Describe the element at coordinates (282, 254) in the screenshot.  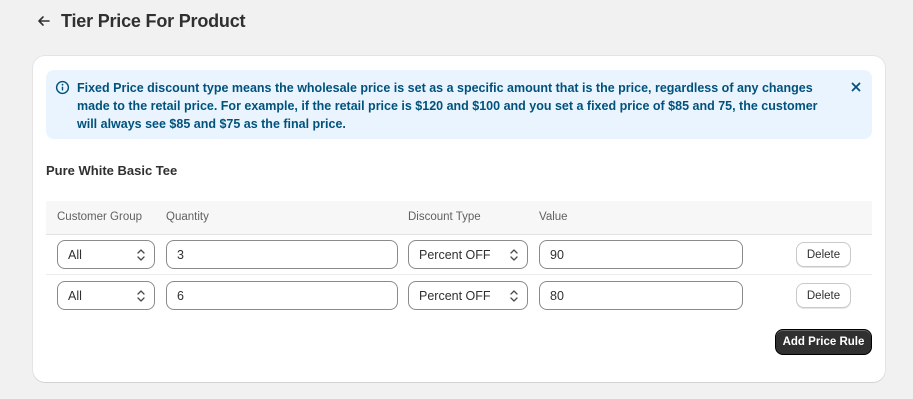
I see `quantity-input: 3` at that location.